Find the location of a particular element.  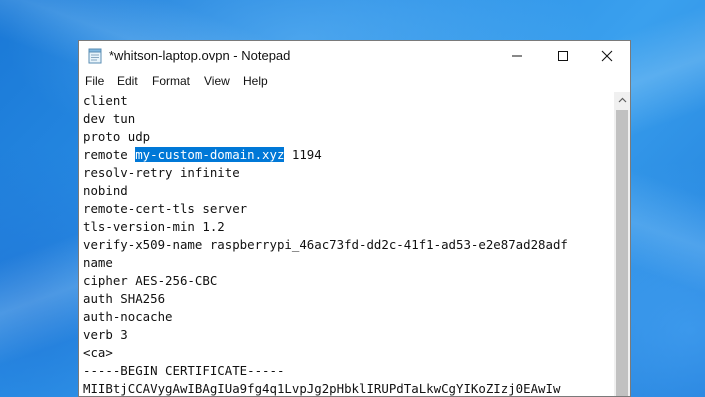

remote-port: 1194 is located at coordinates (303, 154).